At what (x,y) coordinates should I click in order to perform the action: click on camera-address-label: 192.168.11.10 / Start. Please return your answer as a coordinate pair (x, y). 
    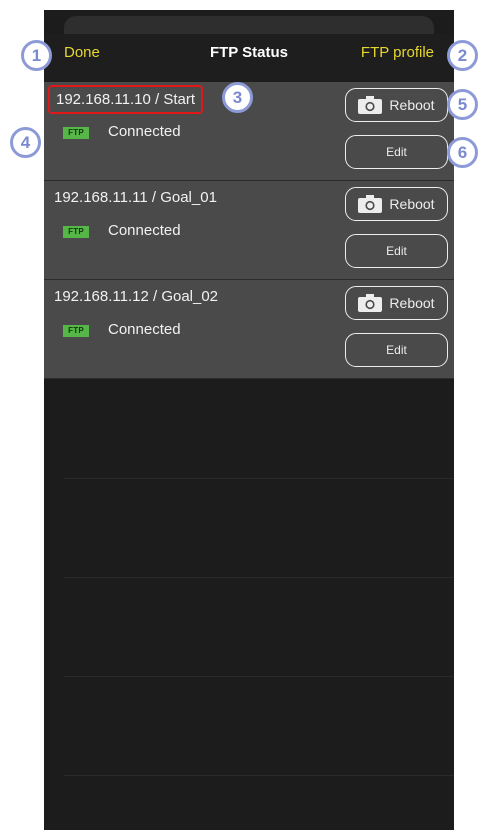
    Looking at the image, I should click on (125, 99).